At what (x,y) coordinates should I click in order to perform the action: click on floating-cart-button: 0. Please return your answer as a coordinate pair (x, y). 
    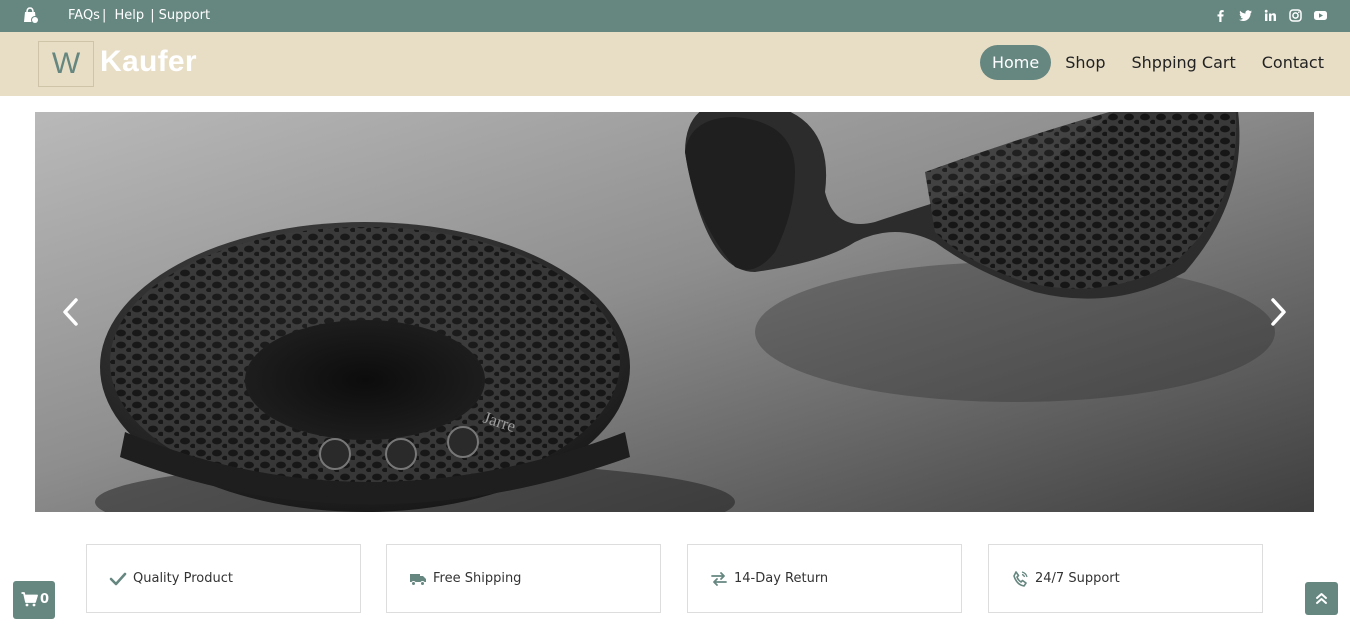
    Looking at the image, I should click on (34, 600).